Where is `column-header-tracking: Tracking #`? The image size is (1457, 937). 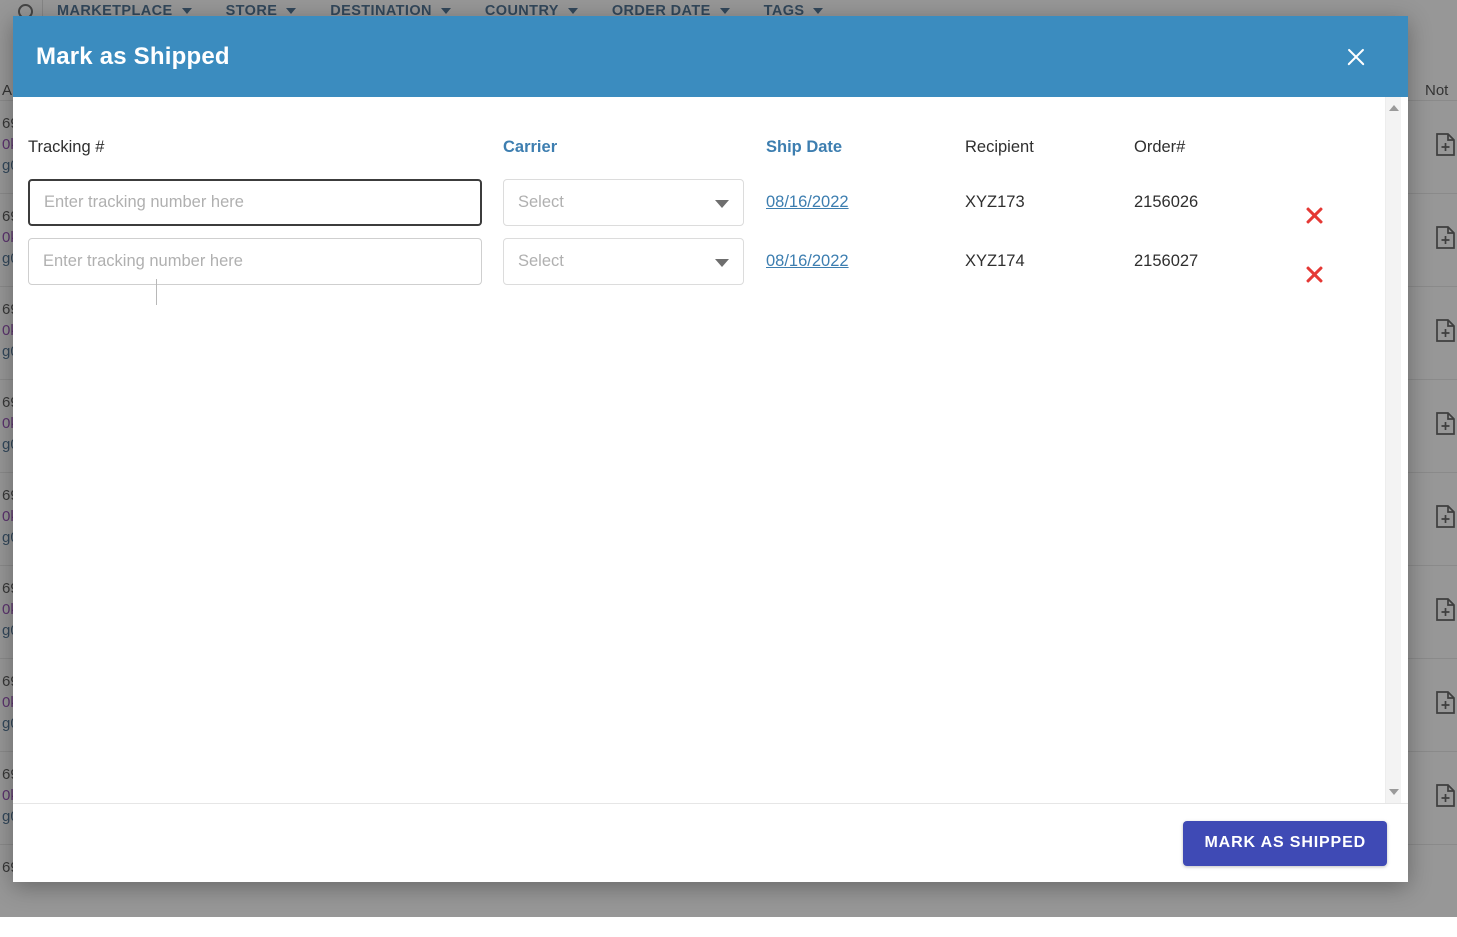 column-header-tracking: Tracking # is located at coordinates (265, 147).